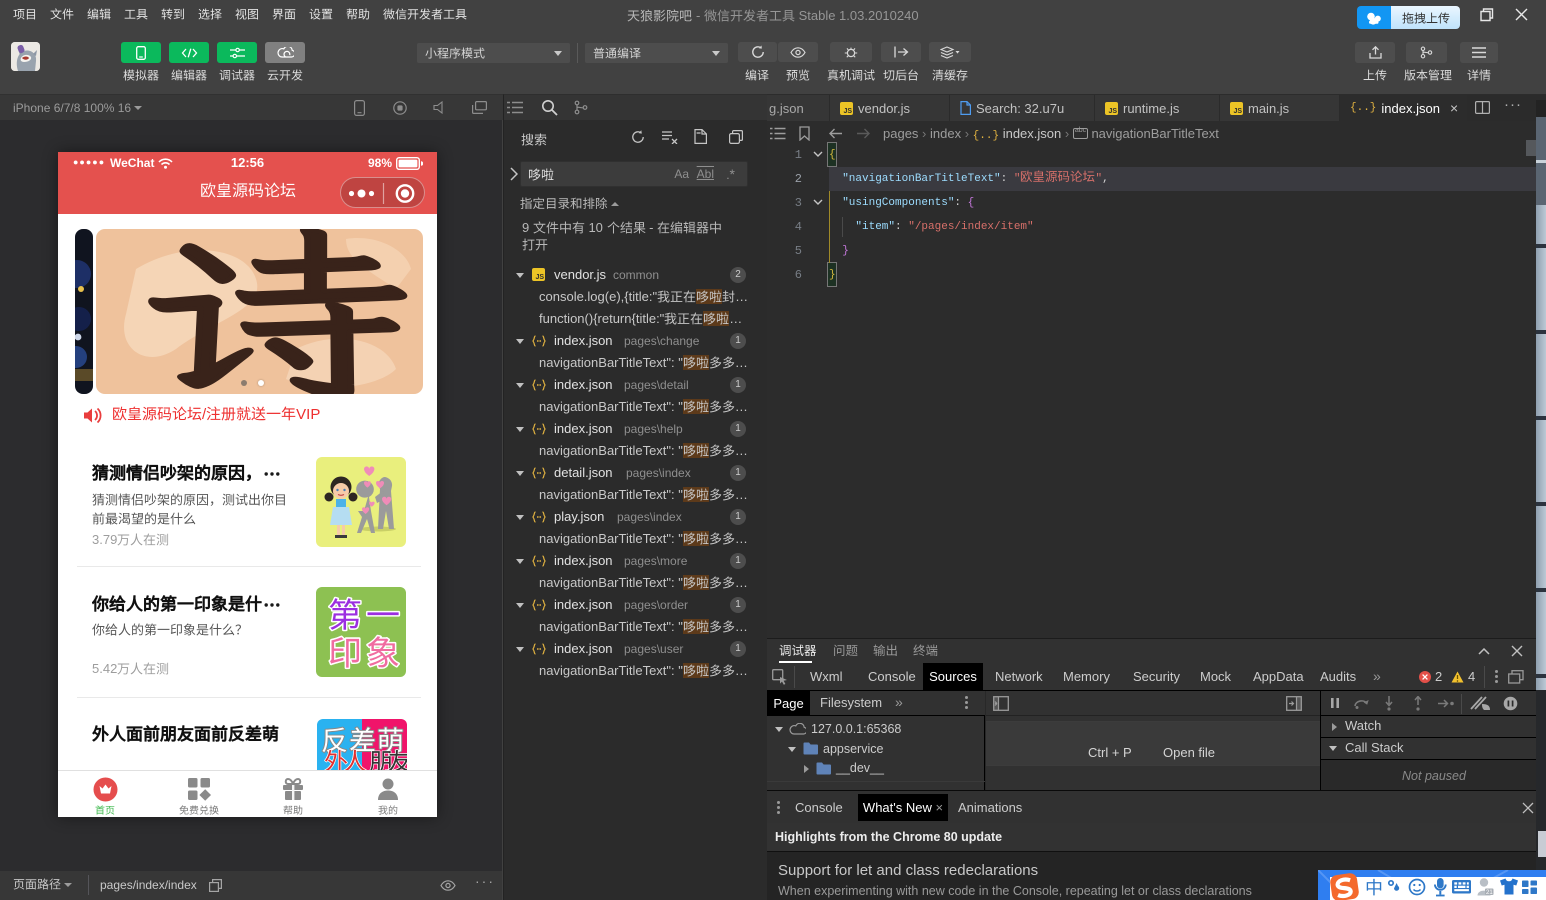 This screenshot has width=1546, height=900. I want to click on svg-text: 21, so click(1489, 893).